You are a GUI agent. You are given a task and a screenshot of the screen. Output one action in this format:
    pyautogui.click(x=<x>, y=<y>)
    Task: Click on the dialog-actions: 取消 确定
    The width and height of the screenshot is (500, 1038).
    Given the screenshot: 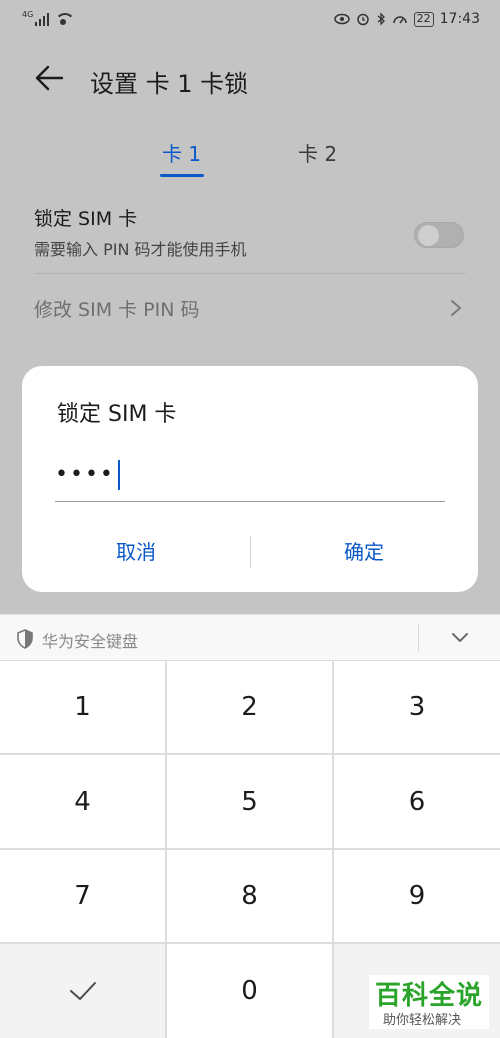 What is the action you would take?
    pyautogui.click(x=250, y=552)
    